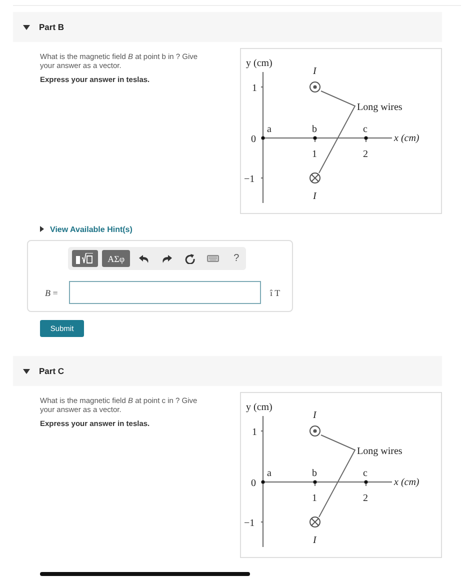 The image size is (474, 578). Describe the element at coordinates (213, 258) in the screenshot. I see `keyboard-icon` at that location.